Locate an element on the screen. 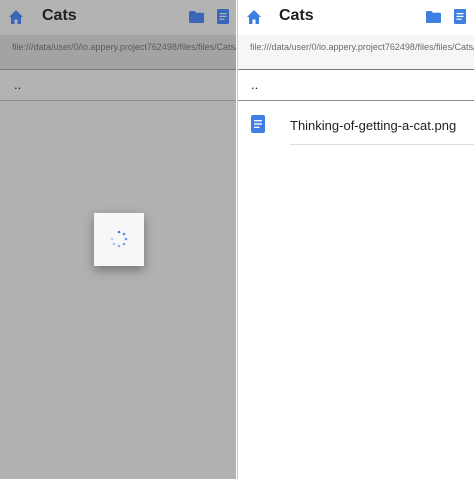 This screenshot has height=479, width=474. loading-spinner is located at coordinates (119, 239).